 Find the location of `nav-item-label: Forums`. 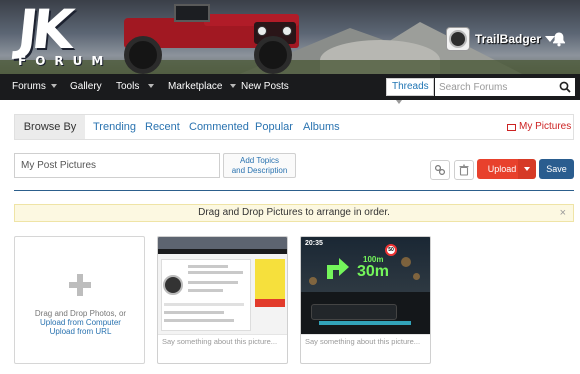

nav-item-label: Forums is located at coordinates (29, 86).